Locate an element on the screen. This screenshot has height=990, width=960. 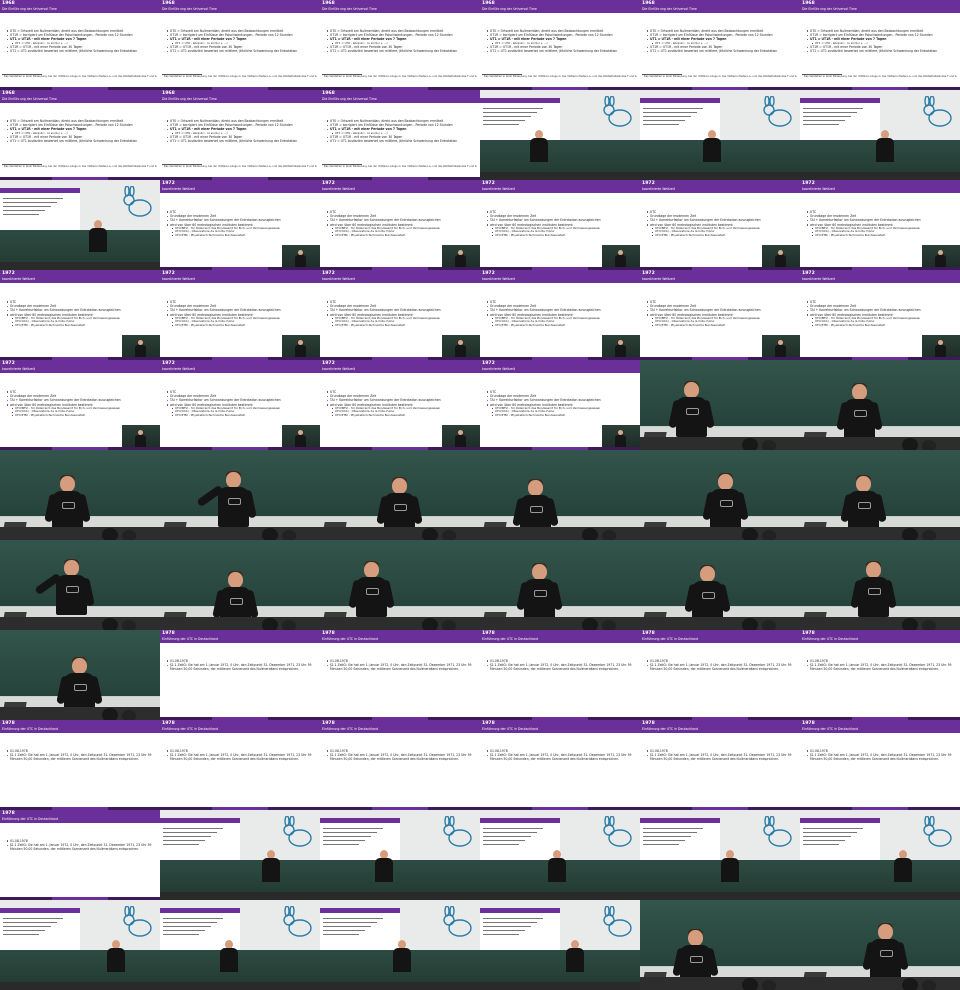
slide-subtitle: koordinierte Weltzeit is located at coordinates (339, 279).